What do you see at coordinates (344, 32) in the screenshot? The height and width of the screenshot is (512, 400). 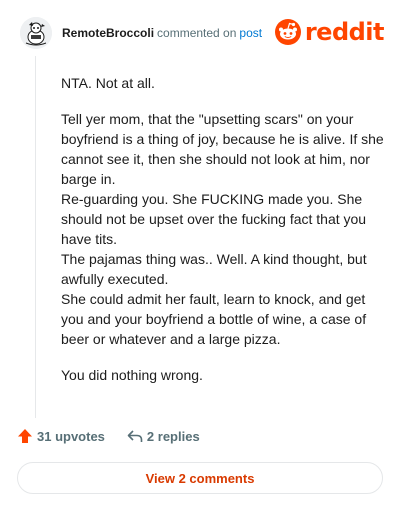 I see `reddit-wordmark: reddit` at bounding box center [344, 32].